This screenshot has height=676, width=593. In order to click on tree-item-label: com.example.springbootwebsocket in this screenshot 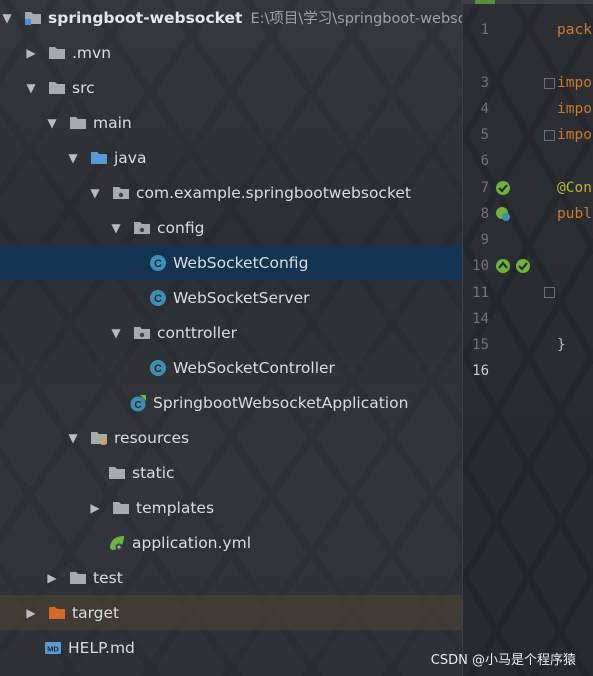, I will do `click(273, 192)`.